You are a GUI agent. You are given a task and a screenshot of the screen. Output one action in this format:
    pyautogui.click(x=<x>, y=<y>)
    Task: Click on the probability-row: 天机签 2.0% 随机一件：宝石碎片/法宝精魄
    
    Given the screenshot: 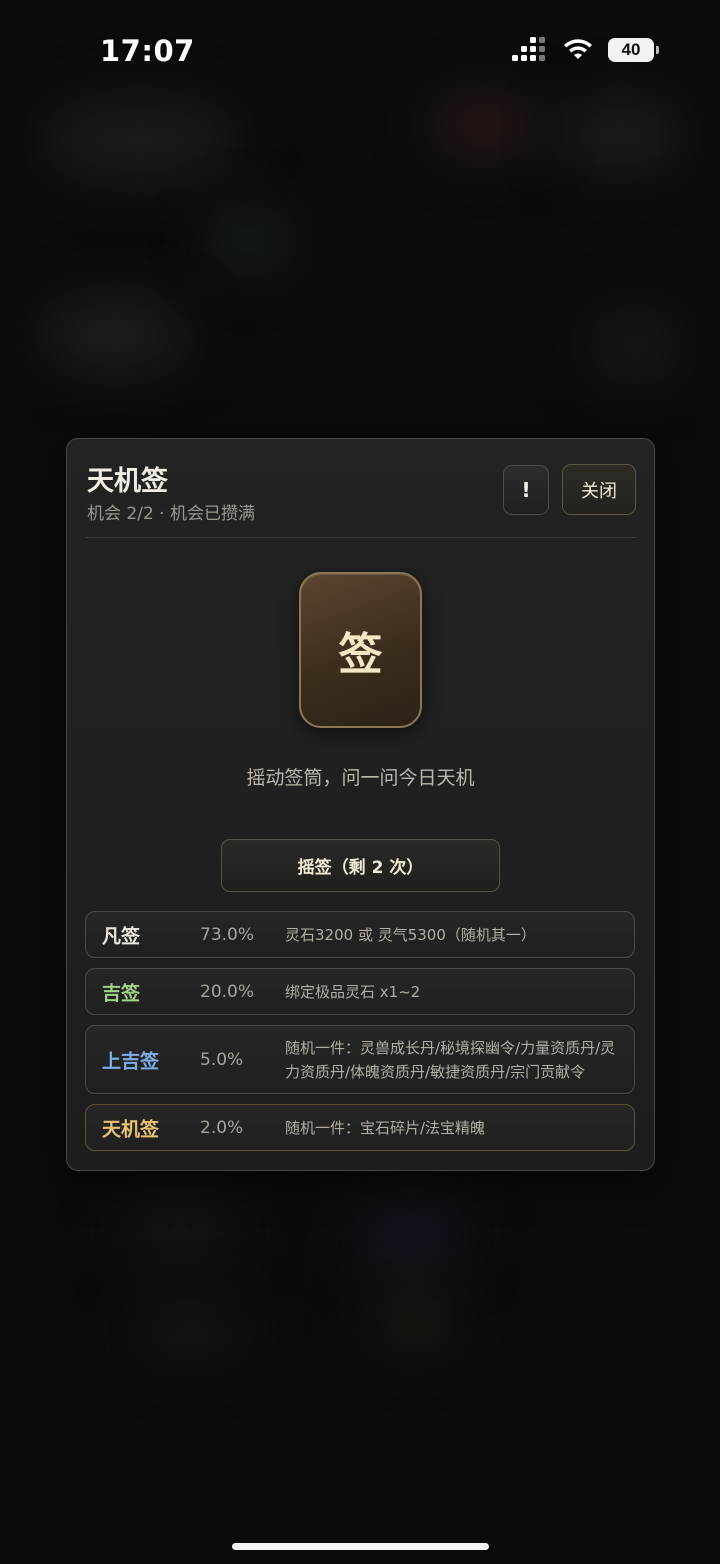 What is the action you would take?
    pyautogui.click(x=360, y=1127)
    